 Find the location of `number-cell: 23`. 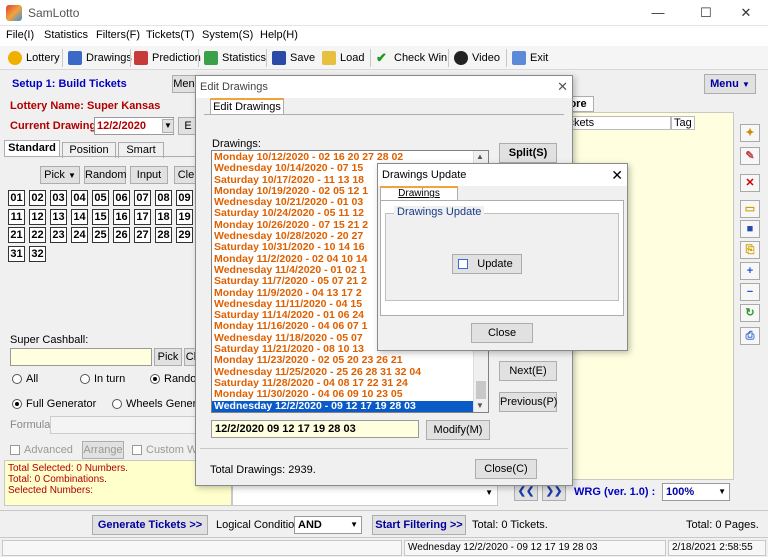

number-cell: 23 is located at coordinates (58, 235).